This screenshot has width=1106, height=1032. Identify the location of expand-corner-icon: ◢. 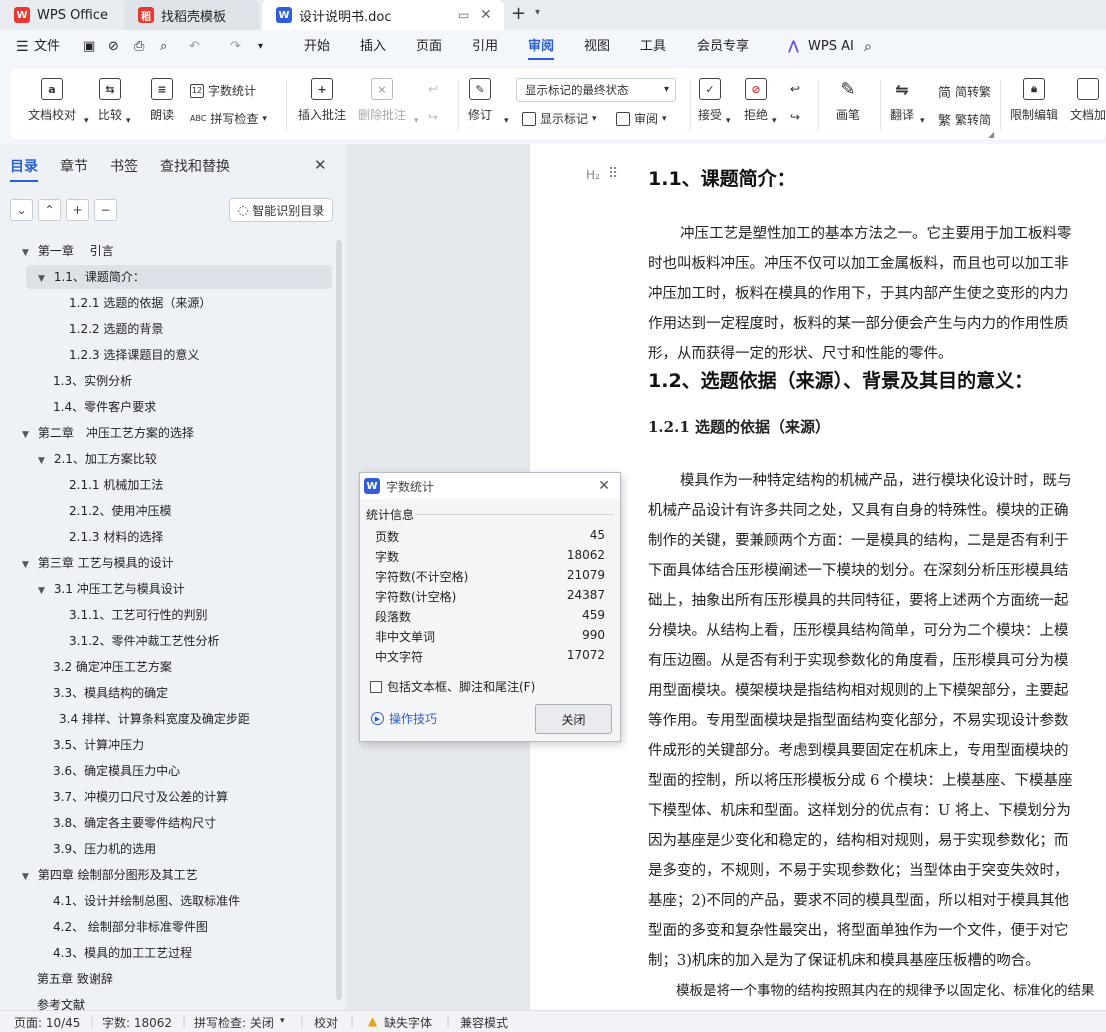
(991, 134).